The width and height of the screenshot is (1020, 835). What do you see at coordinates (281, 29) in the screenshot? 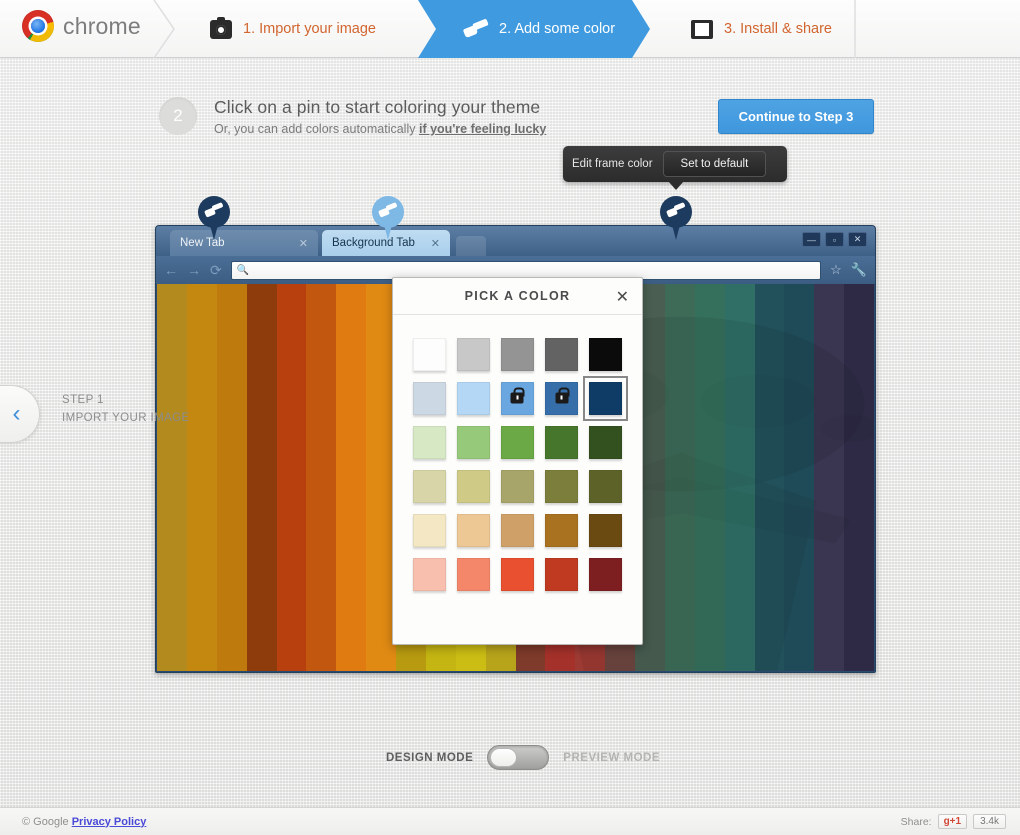
I see `nav-step-1: 1. Import your image` at bounding box center [281, 29].